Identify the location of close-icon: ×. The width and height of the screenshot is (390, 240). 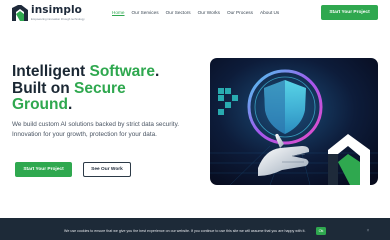
(368, 231).